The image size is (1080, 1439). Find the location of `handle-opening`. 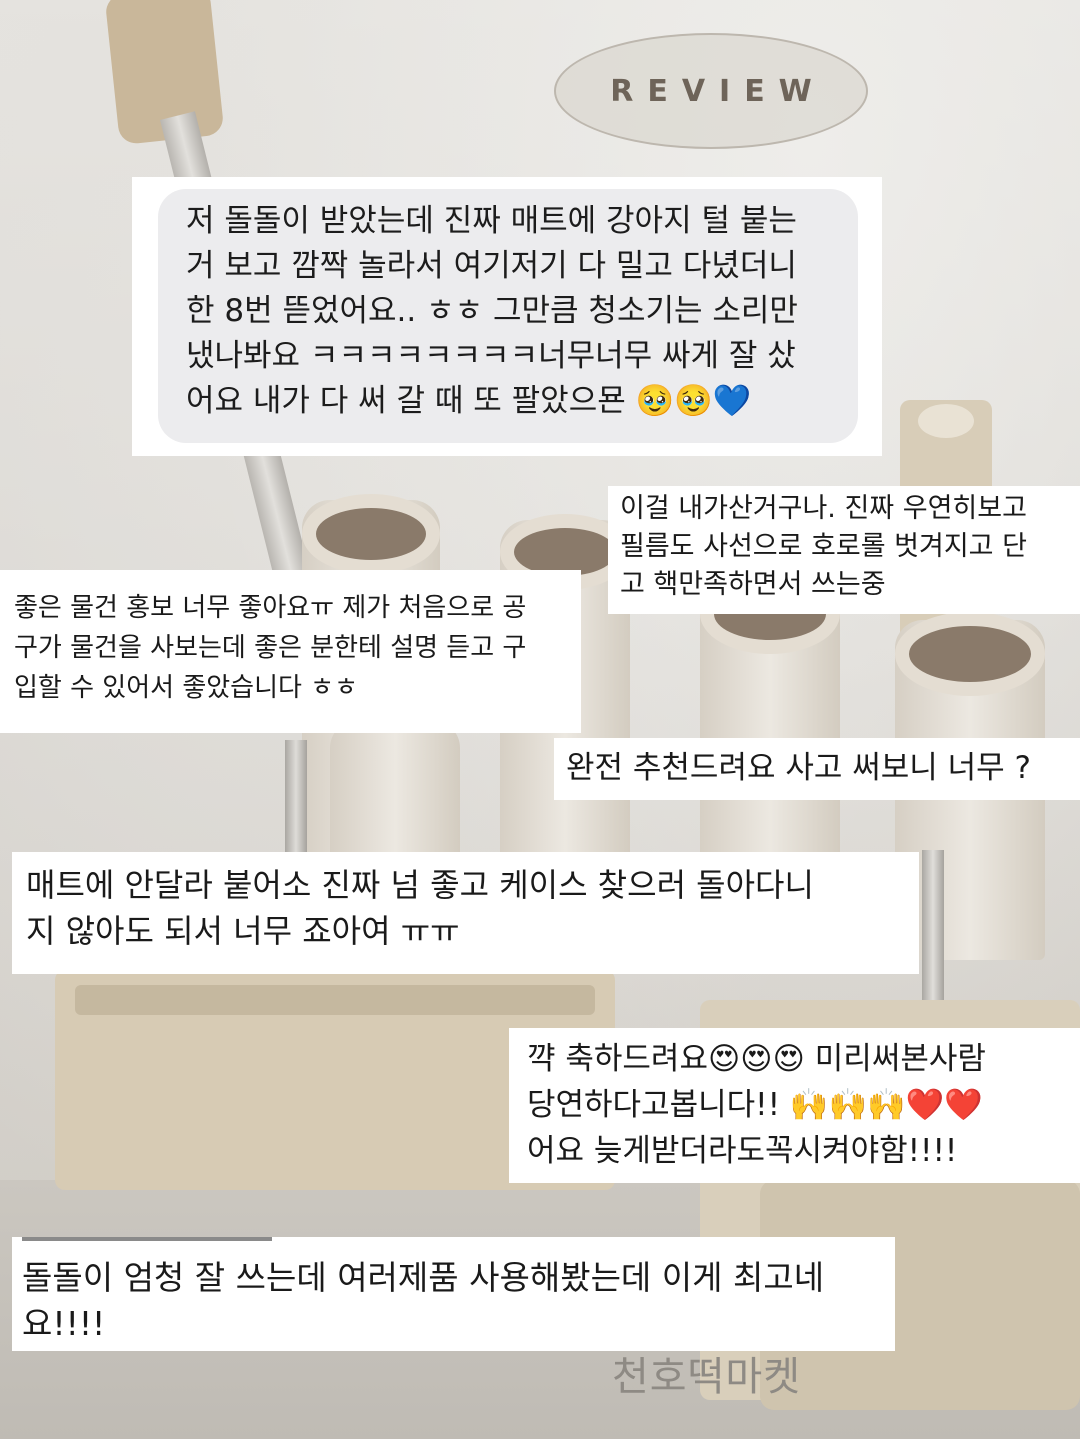

handle-opening is located at coordinates (946, 421).